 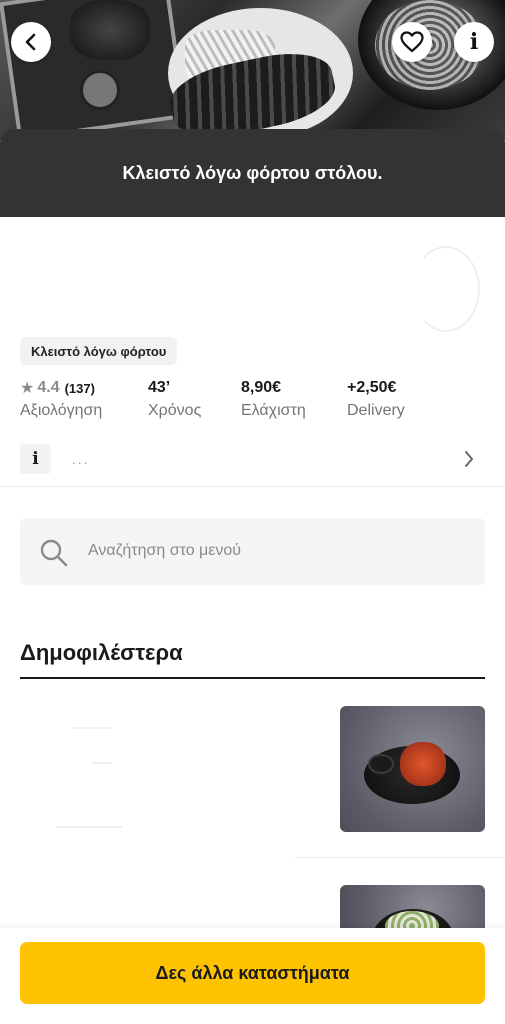 What do you see at coordinates (252, 70) in the screenshot?
I see `hero-image` at bounding box center [252, 70].